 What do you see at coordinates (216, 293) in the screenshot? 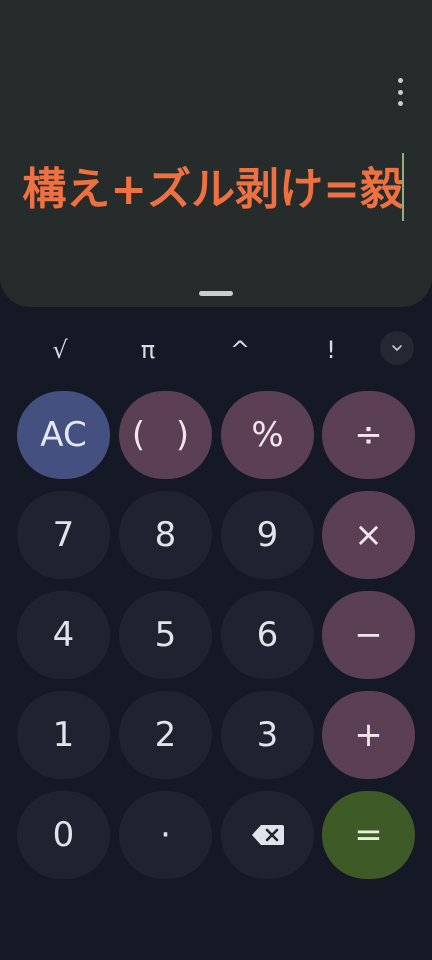
I see `drag-handle` at bounding box center [216, 293].